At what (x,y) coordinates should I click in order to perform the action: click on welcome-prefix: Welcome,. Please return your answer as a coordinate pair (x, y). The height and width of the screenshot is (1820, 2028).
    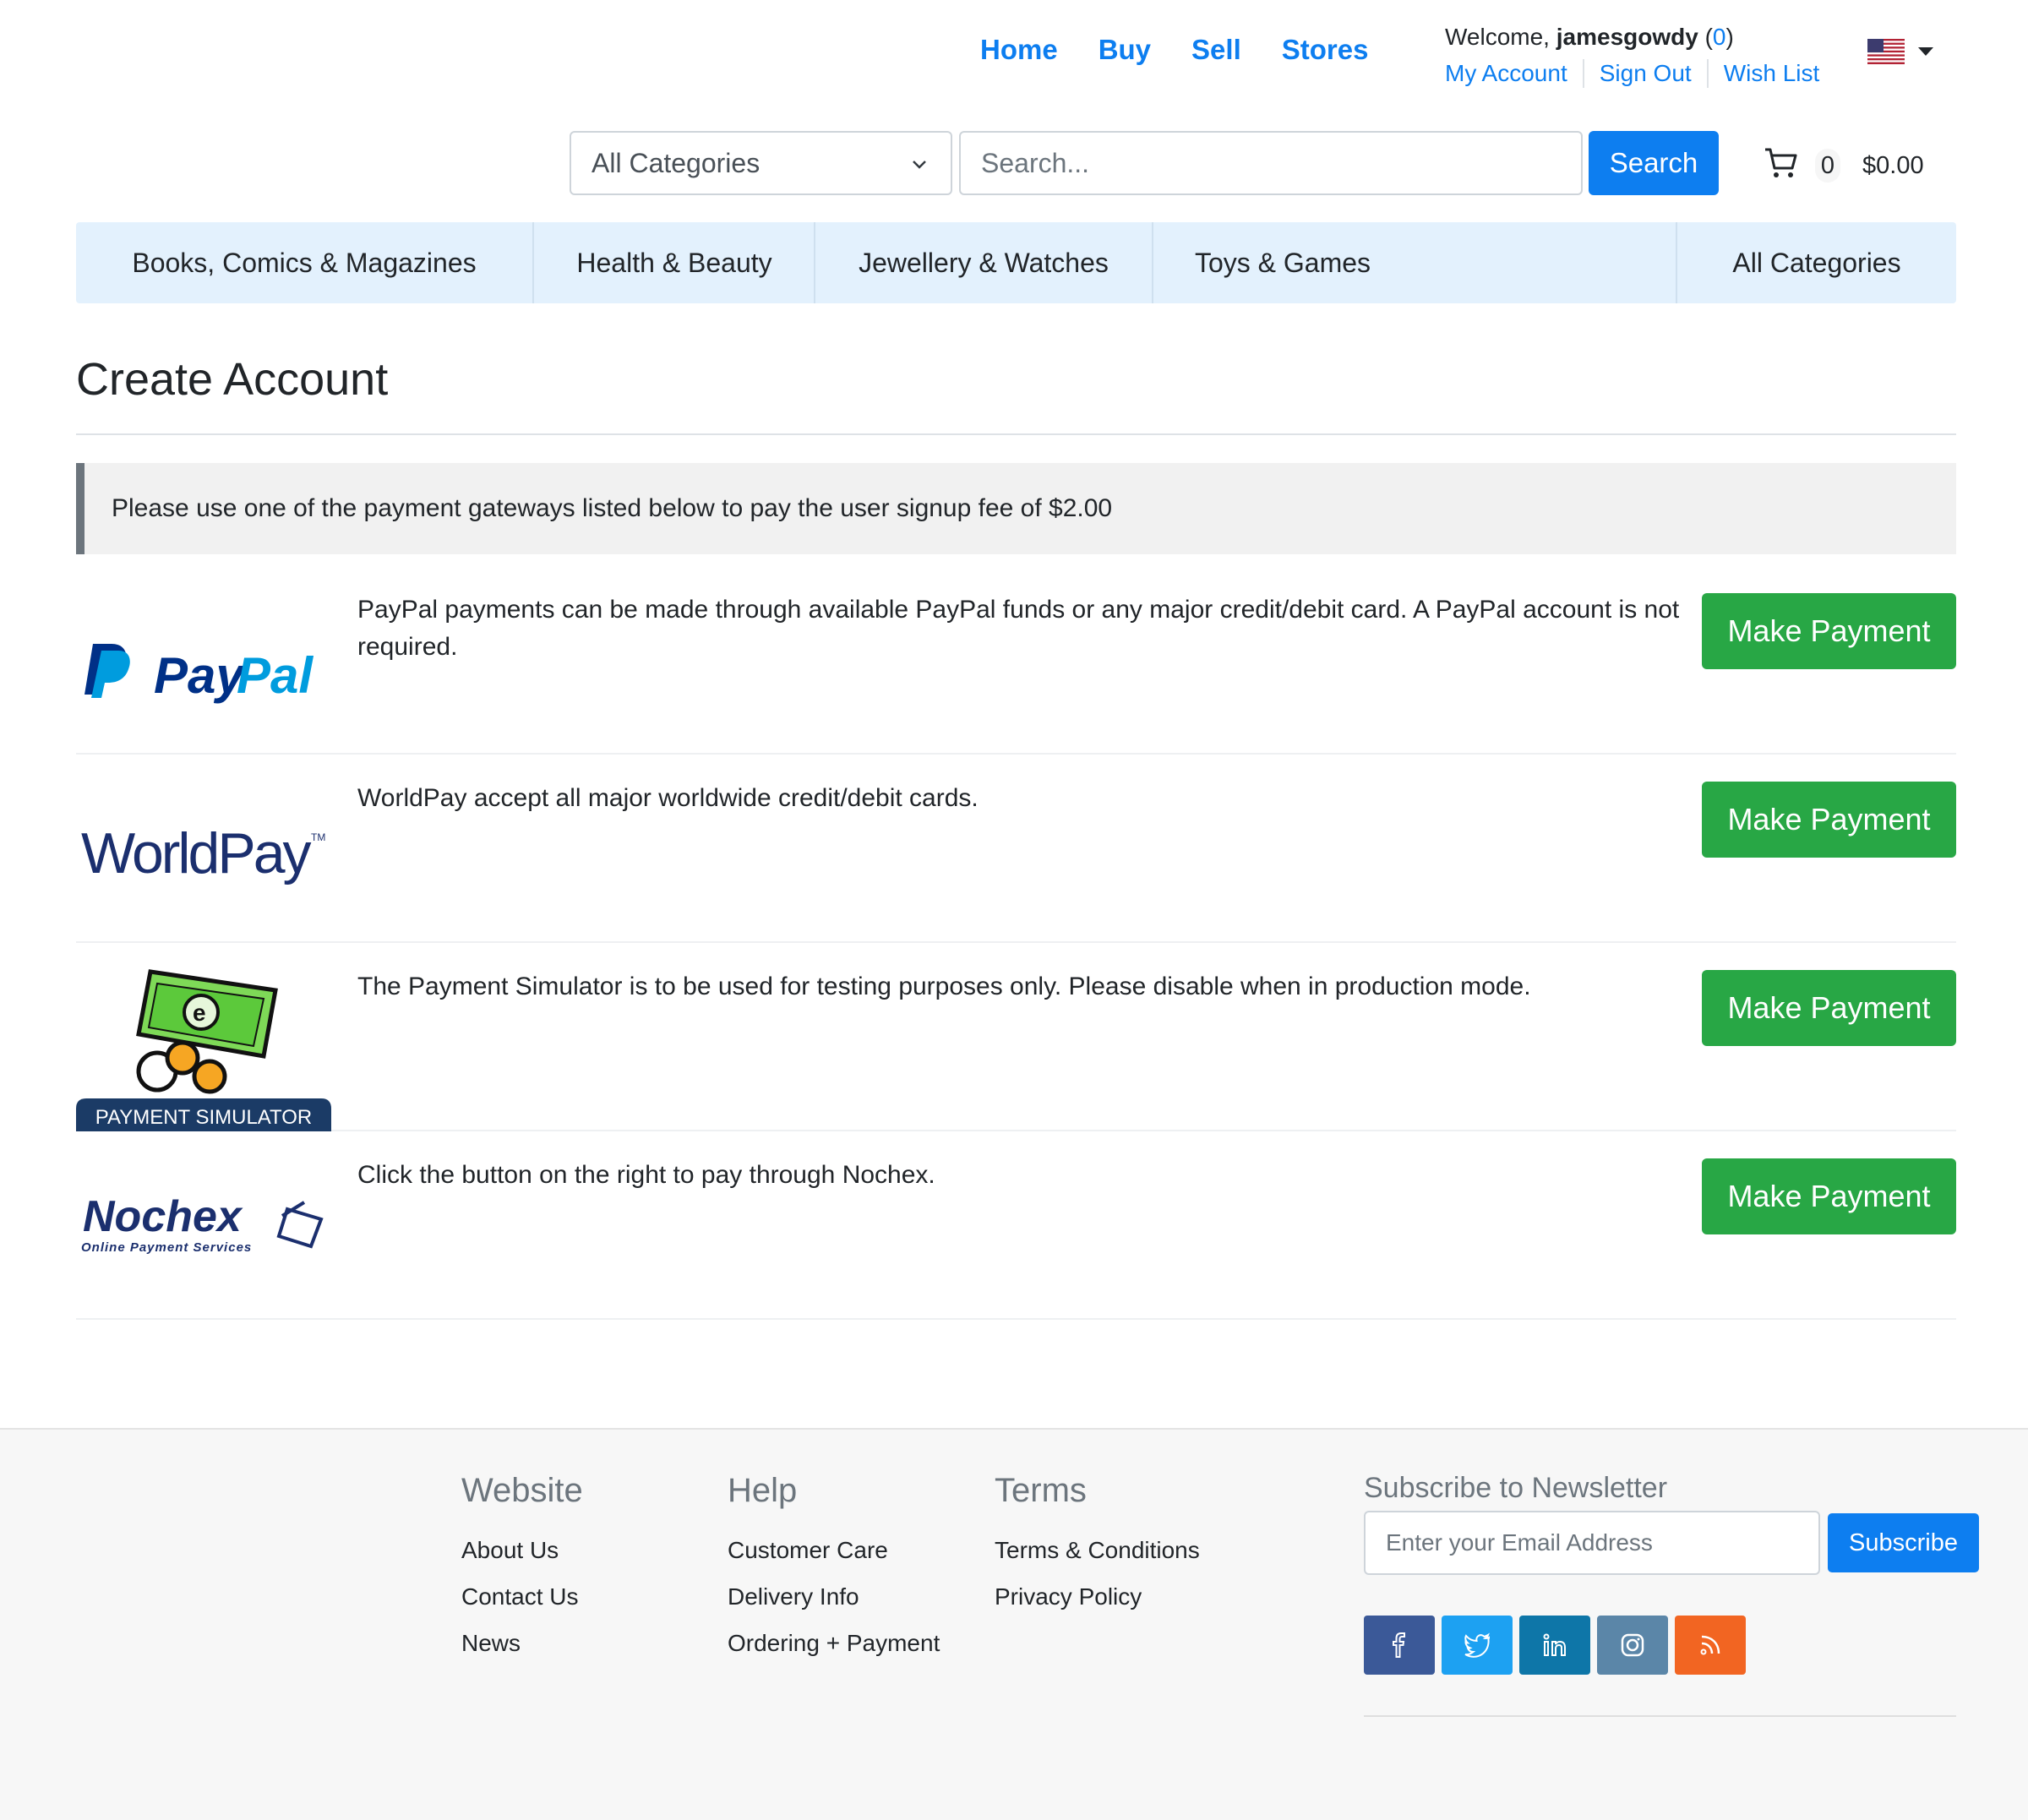
    Looking at the image, I should click on (1497, 37).